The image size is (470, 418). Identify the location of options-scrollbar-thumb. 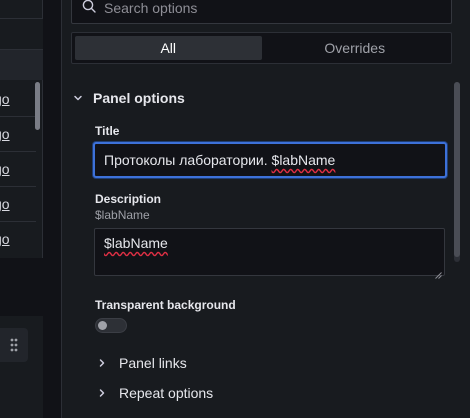
(457, 169).